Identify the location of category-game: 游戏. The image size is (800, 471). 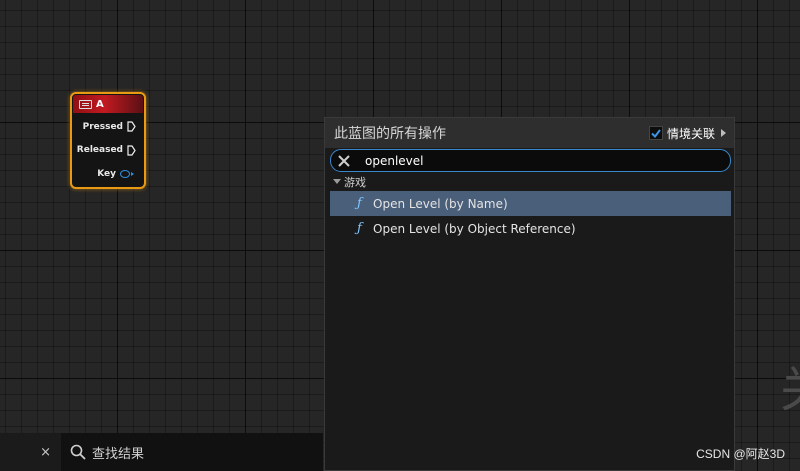
(530, 181).